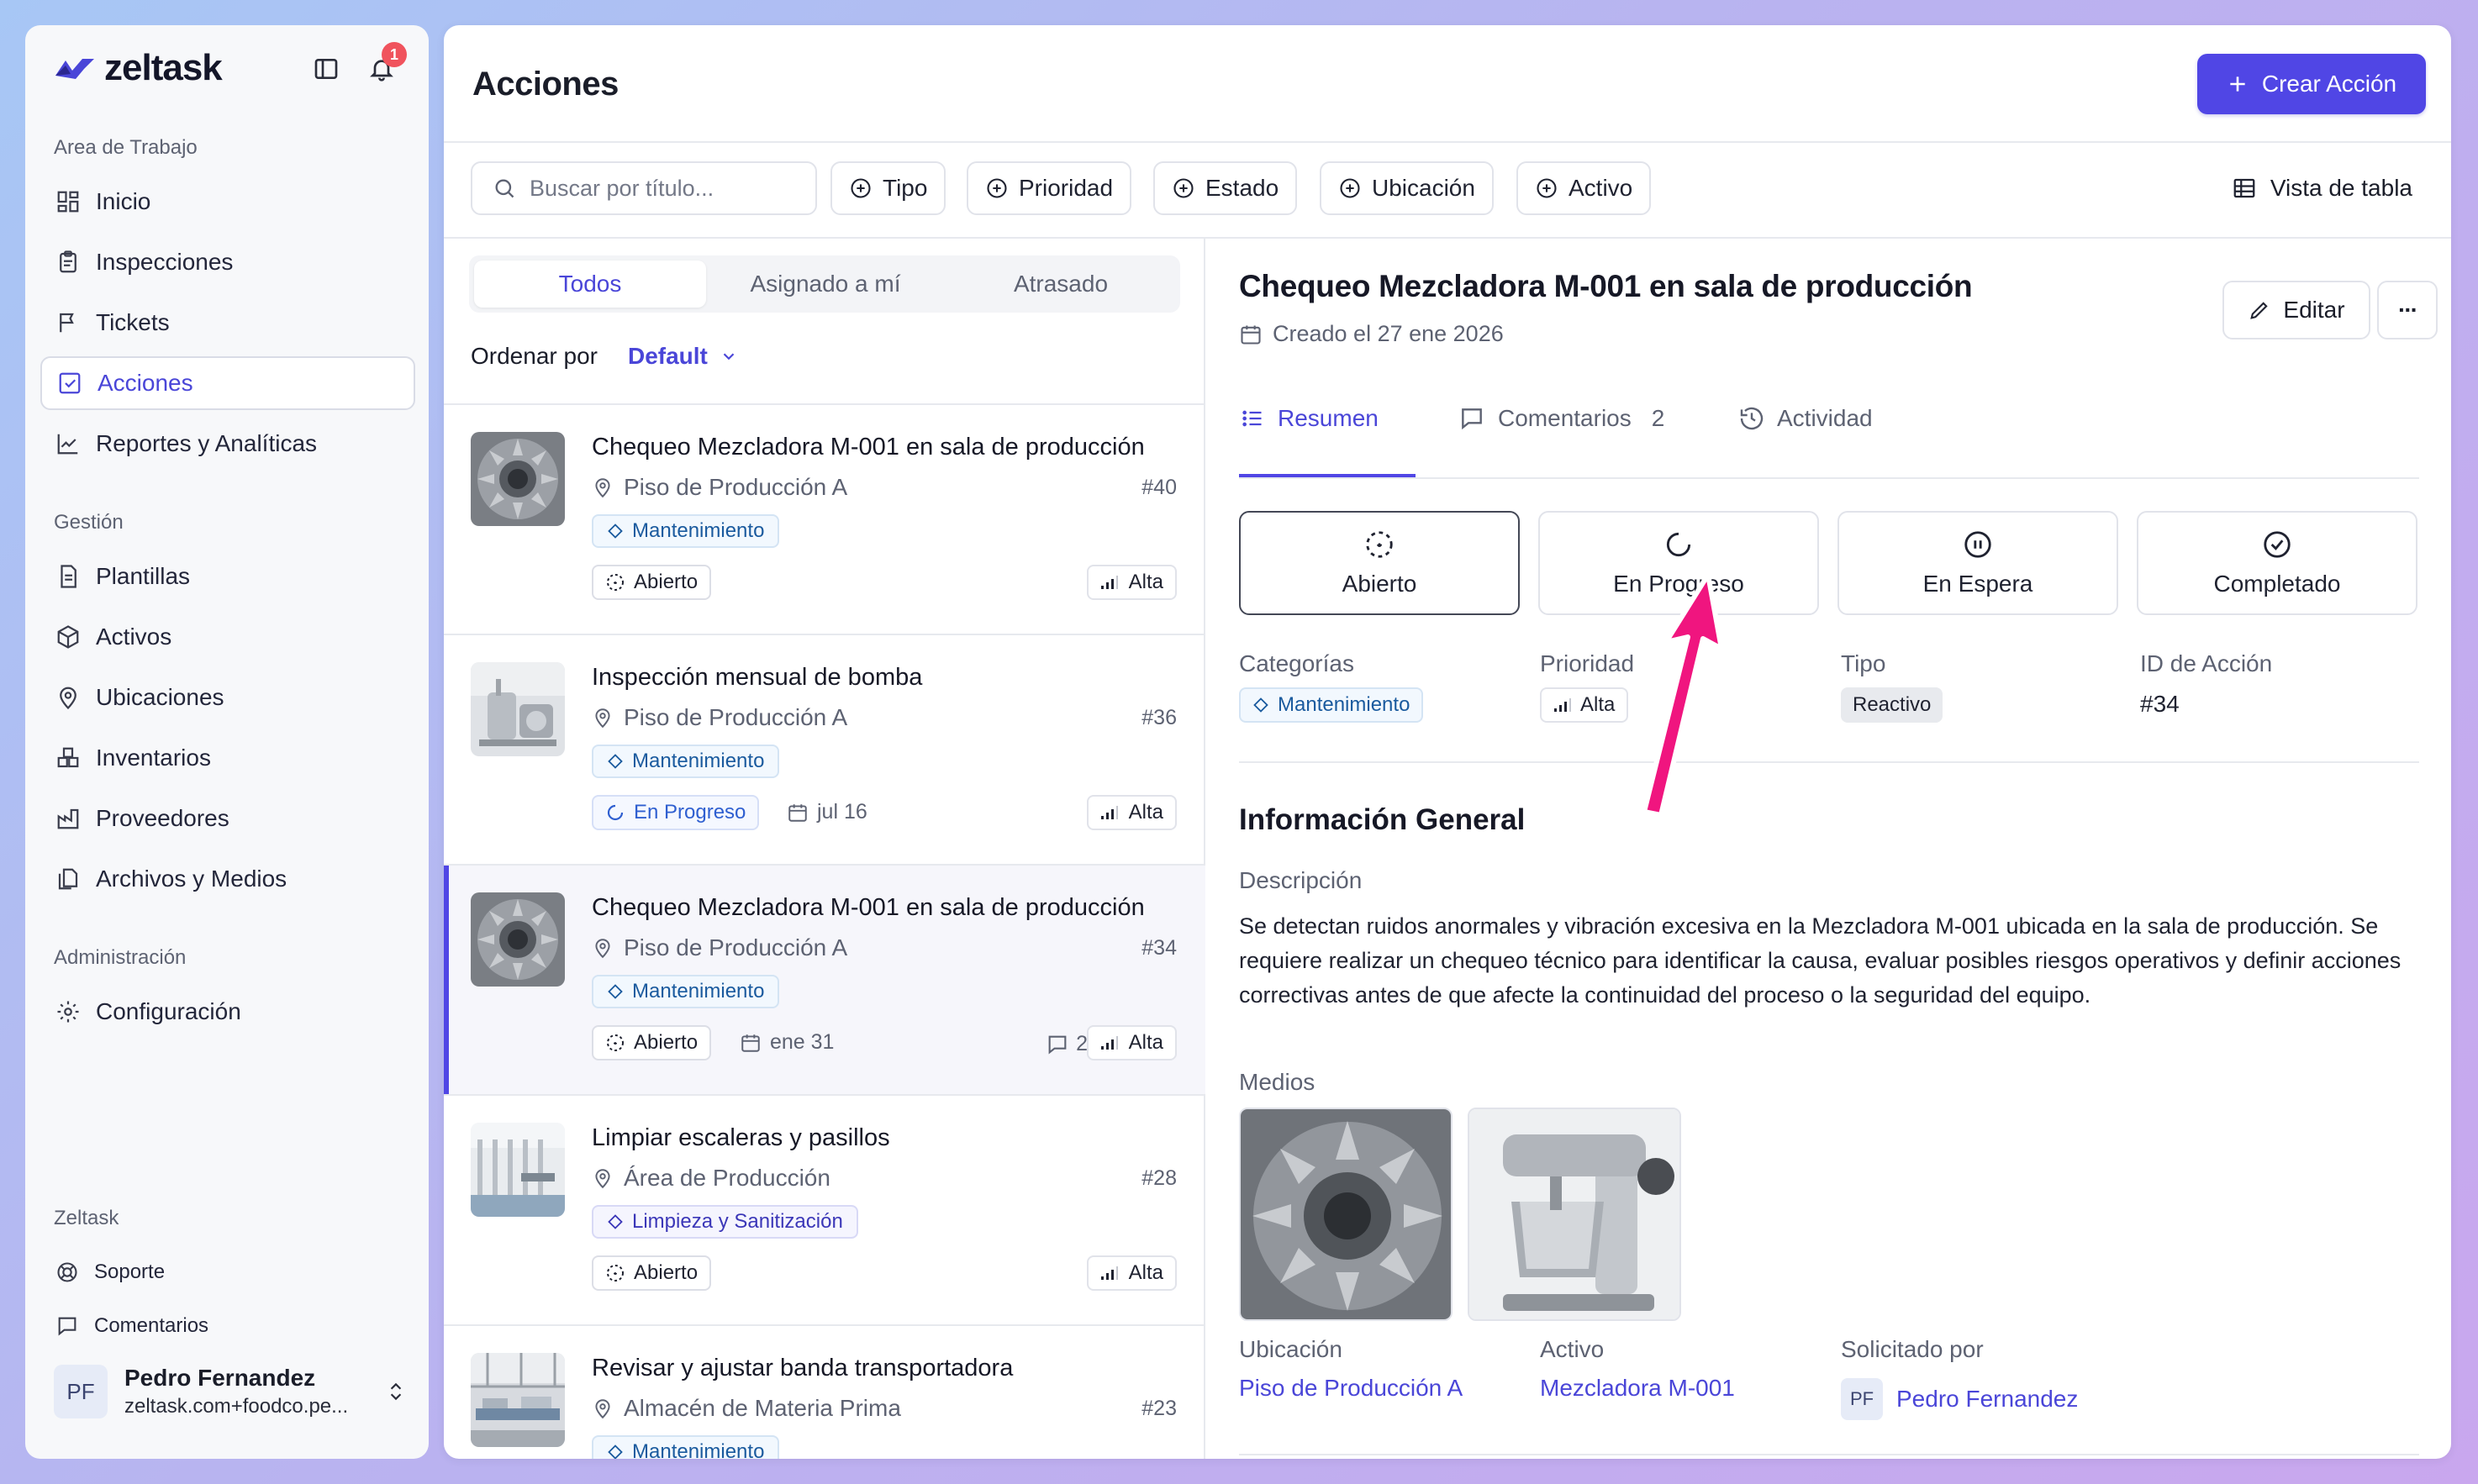 This screenshot has width=2478, height=1484. What do you see at coordinates (207, 443) in the screenshot?
I see `sidebar-label: Reportes y Analíticas` at bounding box center [207, 443].